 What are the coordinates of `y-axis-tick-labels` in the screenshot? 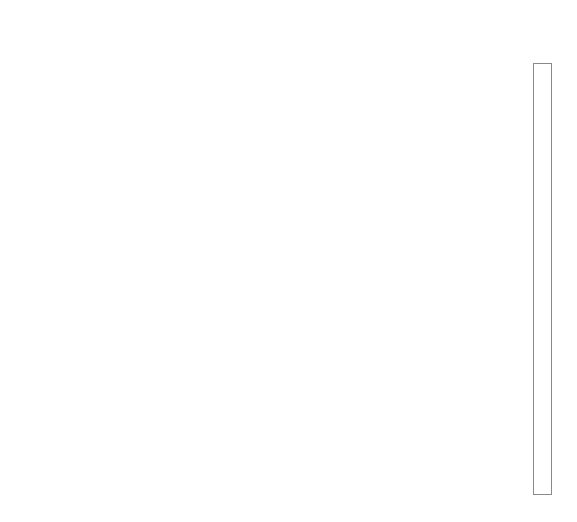 It's located at (29, 278).